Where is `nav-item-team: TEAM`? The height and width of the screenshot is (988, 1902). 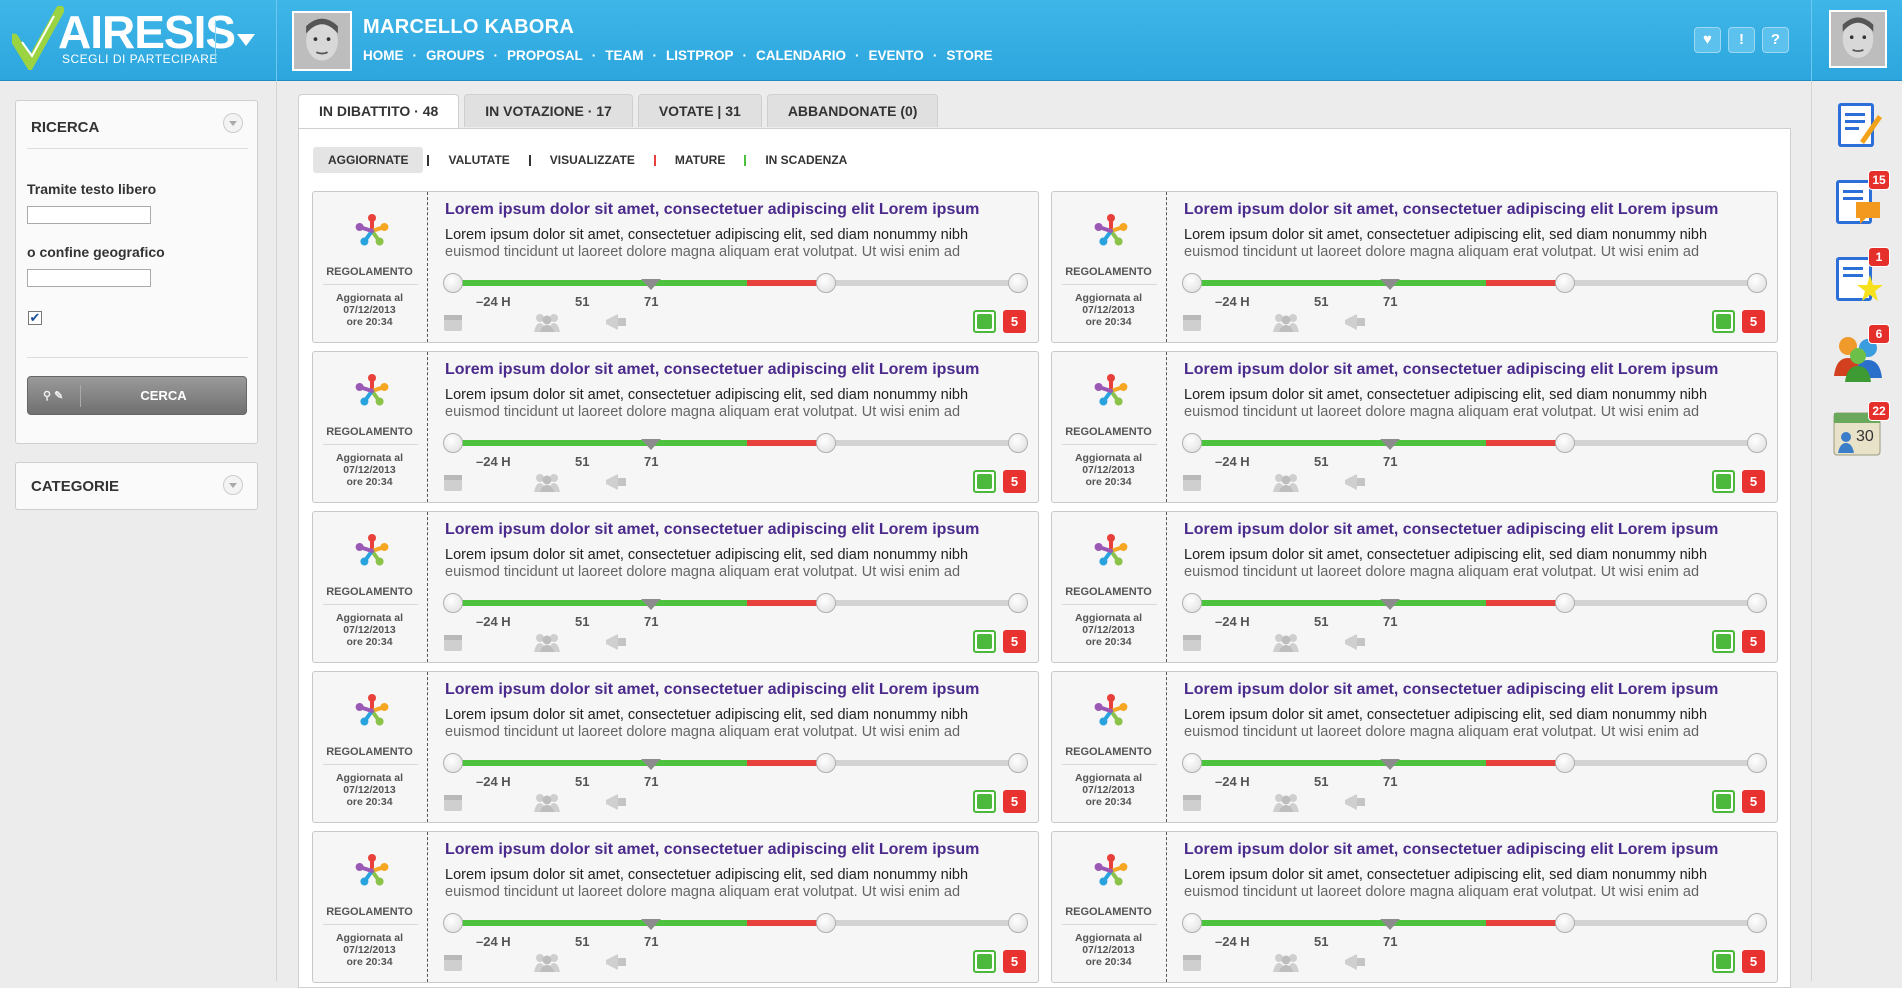 nav-item-team: TEAM is located at coordinates (624, 55).